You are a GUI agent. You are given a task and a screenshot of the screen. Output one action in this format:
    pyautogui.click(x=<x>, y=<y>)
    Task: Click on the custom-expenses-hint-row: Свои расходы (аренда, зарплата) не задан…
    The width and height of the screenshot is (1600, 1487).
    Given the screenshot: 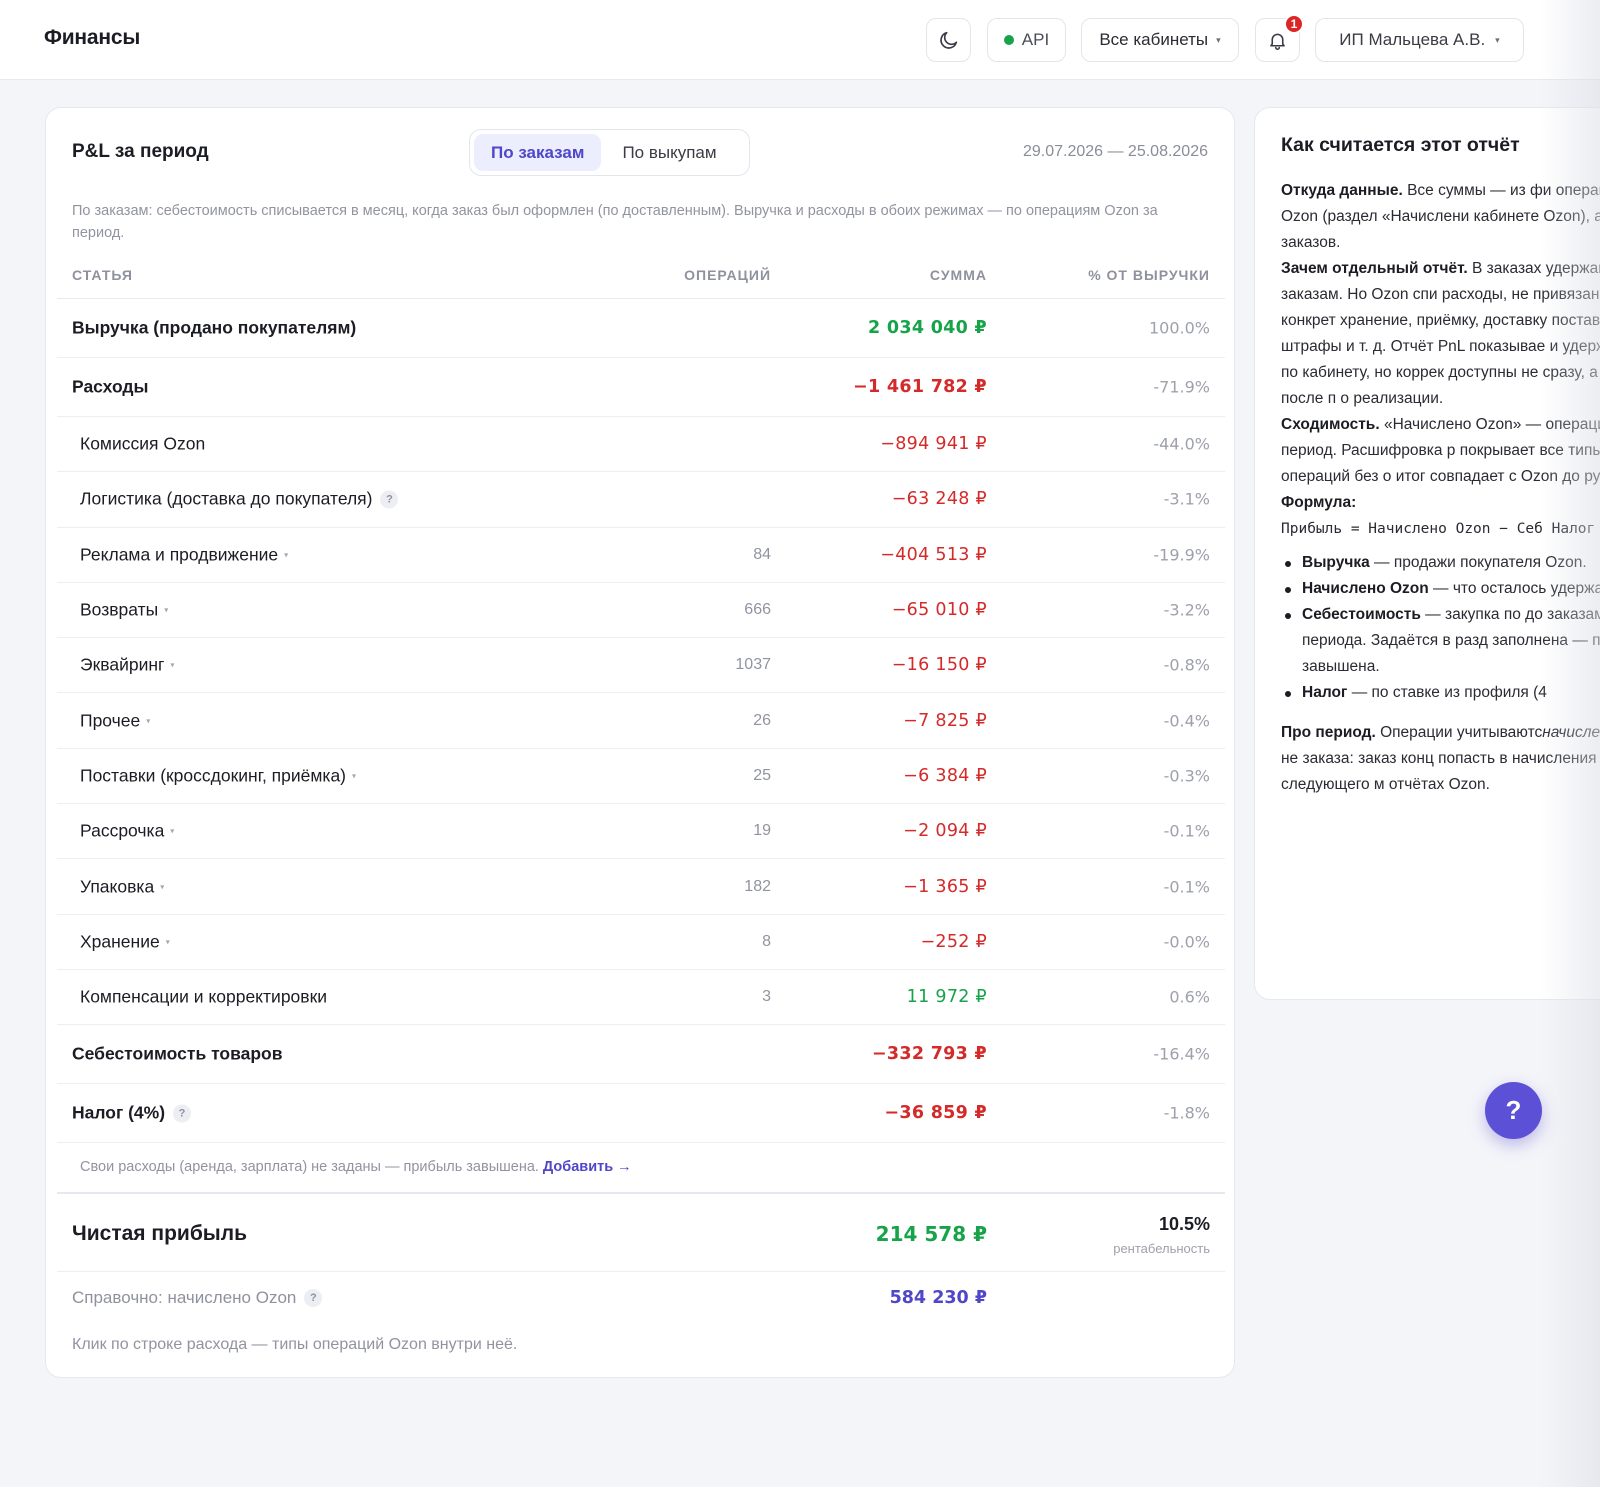 What is the action you would take?
    pyautogui.click(x=641, y=1169)
    